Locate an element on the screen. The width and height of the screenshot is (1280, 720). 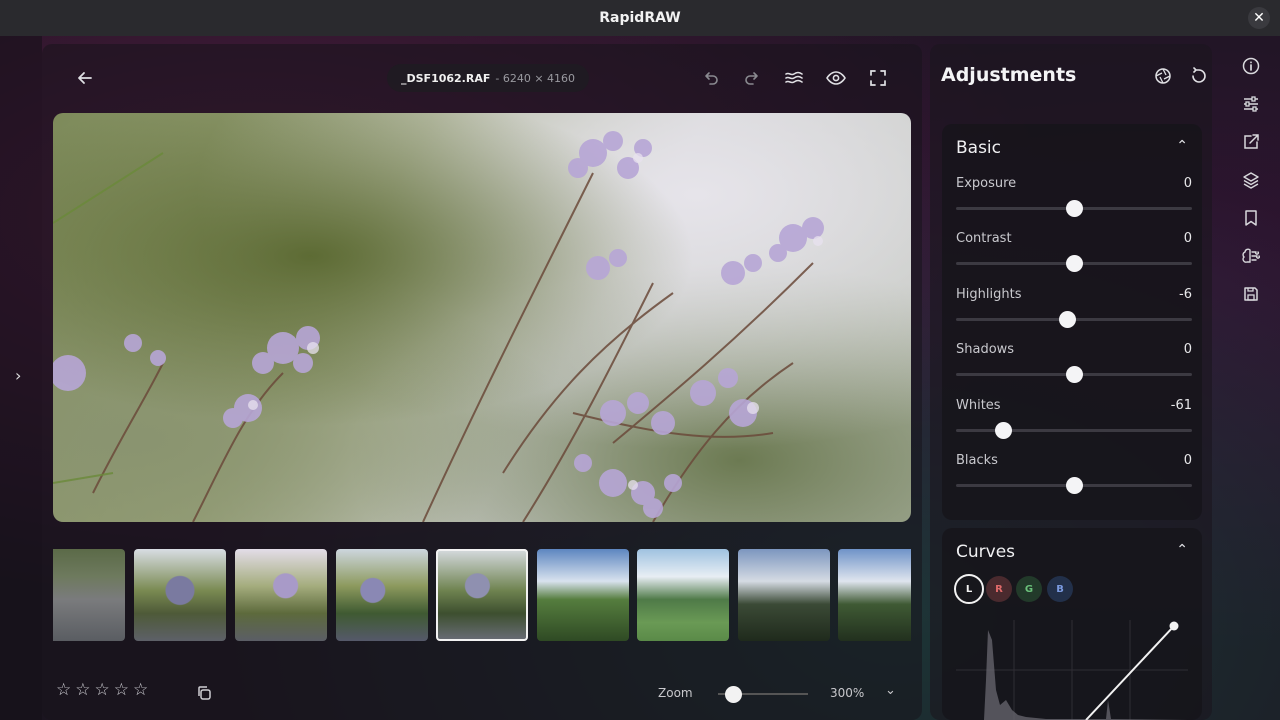
copy-button is located at coordinates (204, 693).